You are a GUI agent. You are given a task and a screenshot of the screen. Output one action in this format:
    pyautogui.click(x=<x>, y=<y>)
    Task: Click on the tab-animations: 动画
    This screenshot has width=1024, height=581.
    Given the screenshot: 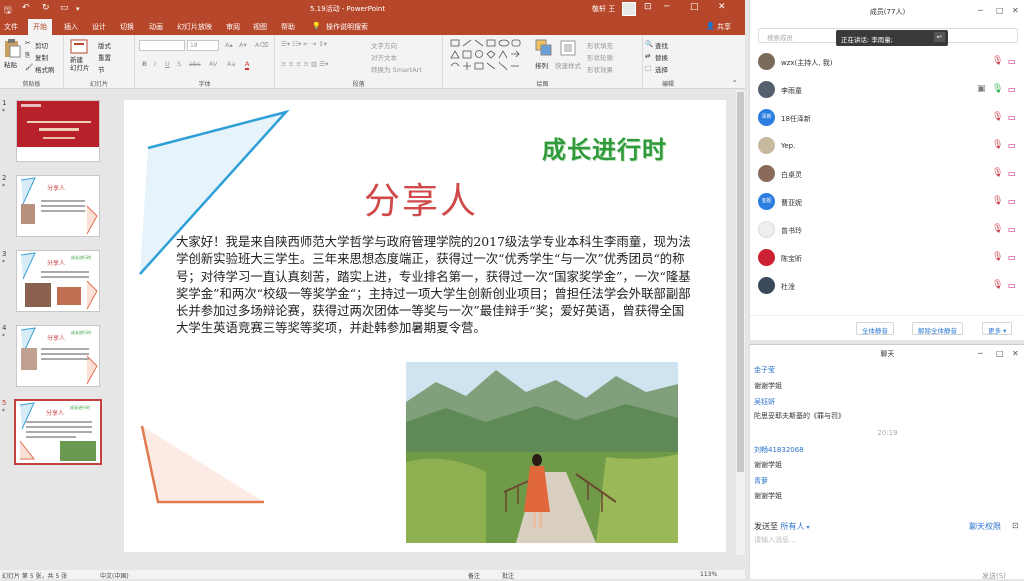 What is the action you would take?
    pyautogui.click(x=156, y=27)
    